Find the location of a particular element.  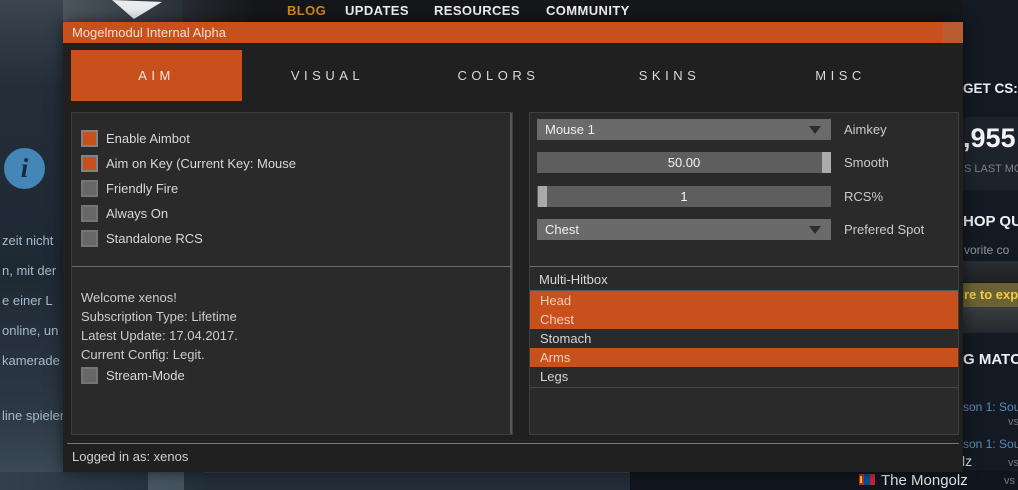

dropdown-value: Chest is located at coordinates (562, 229).